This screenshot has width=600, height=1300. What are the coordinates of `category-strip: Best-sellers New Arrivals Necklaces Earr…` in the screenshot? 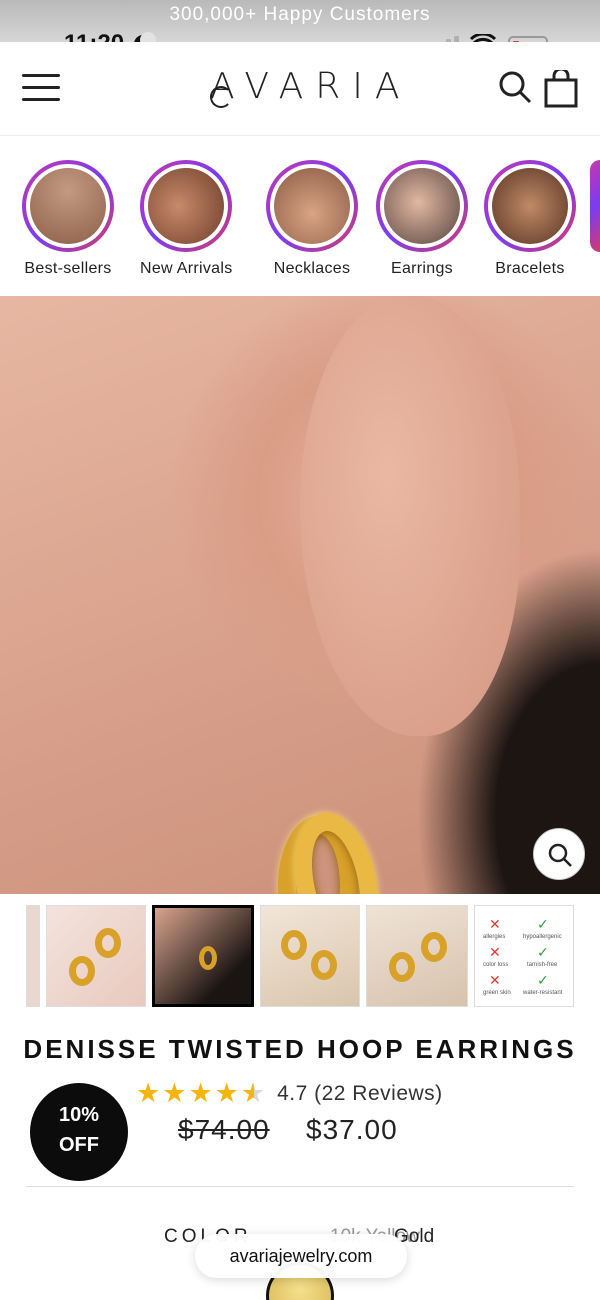 It's located at (300, 220).